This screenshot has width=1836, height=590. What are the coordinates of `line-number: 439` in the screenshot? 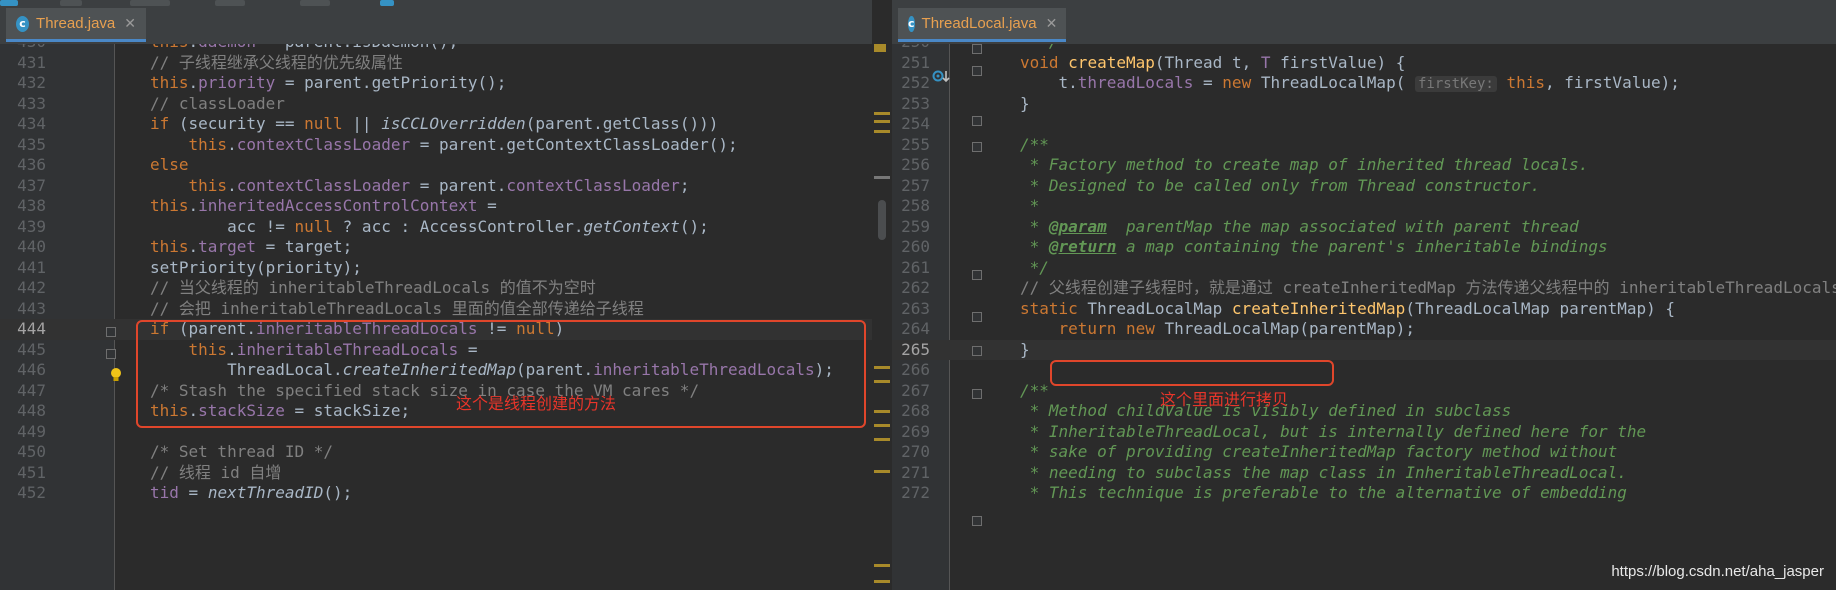 It's located at (23, 227).